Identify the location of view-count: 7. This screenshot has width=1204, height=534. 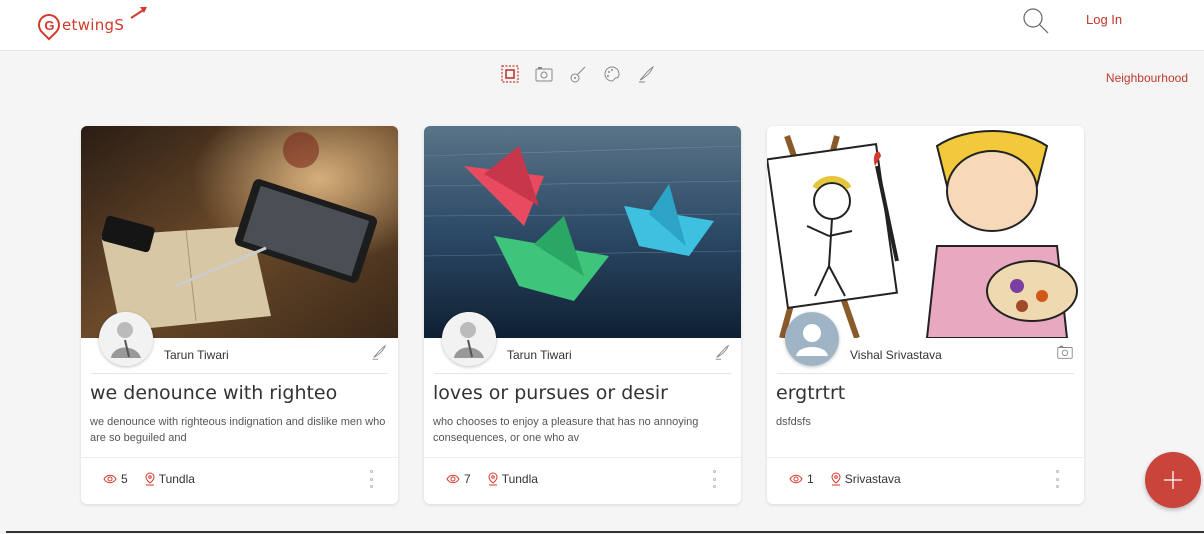
(467, 479).